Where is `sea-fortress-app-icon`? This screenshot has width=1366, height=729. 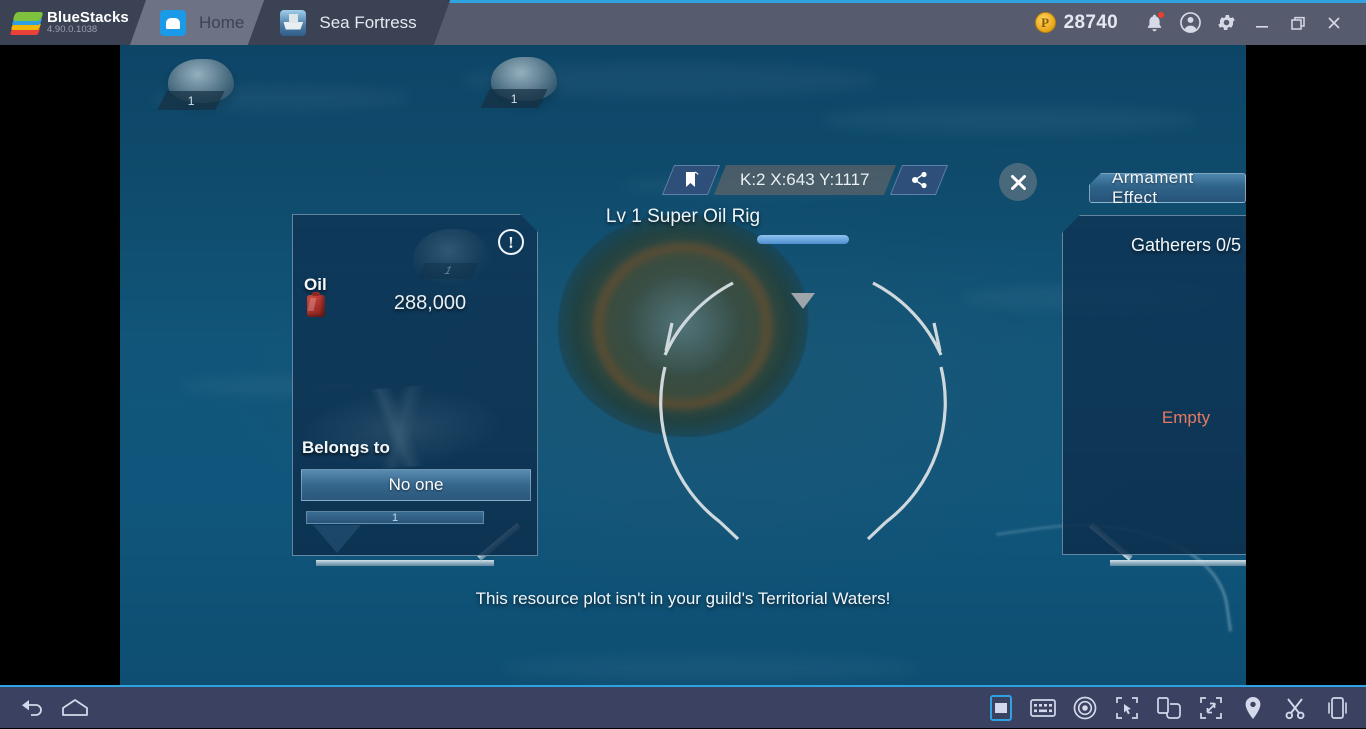 sea-fortress-app-icon is located at coordinates (293, 23).